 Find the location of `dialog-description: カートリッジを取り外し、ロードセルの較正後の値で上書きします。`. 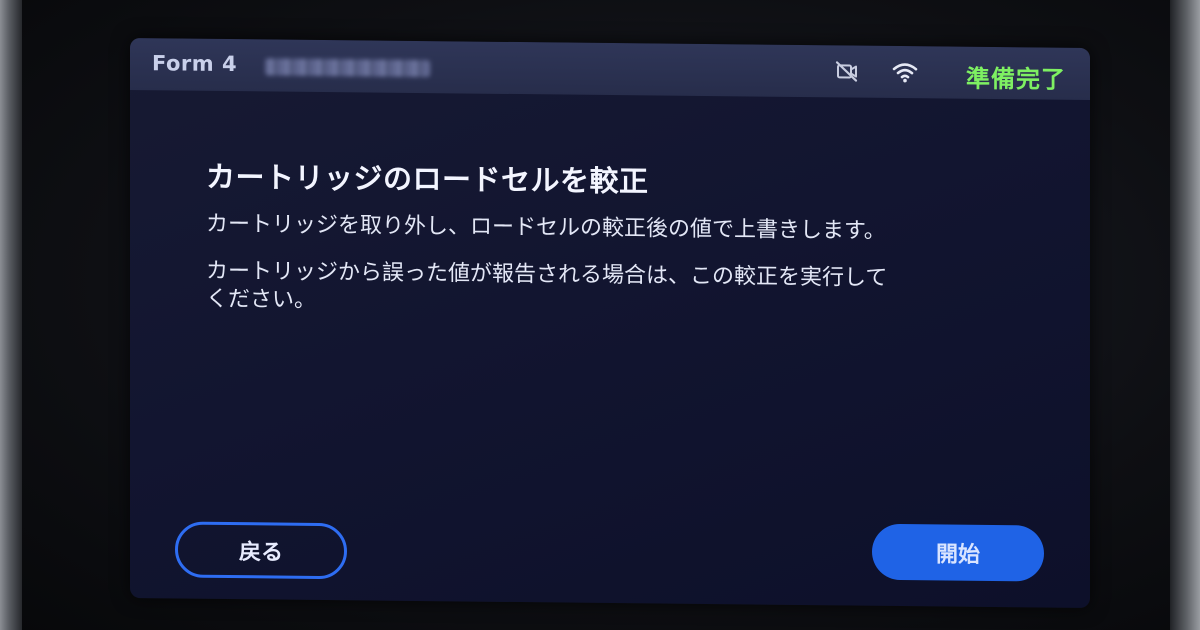

dialog-description: カートリッジを取り外し、ロードセルの較正後の値で上書きします。 is located at coordinates (546, 228).